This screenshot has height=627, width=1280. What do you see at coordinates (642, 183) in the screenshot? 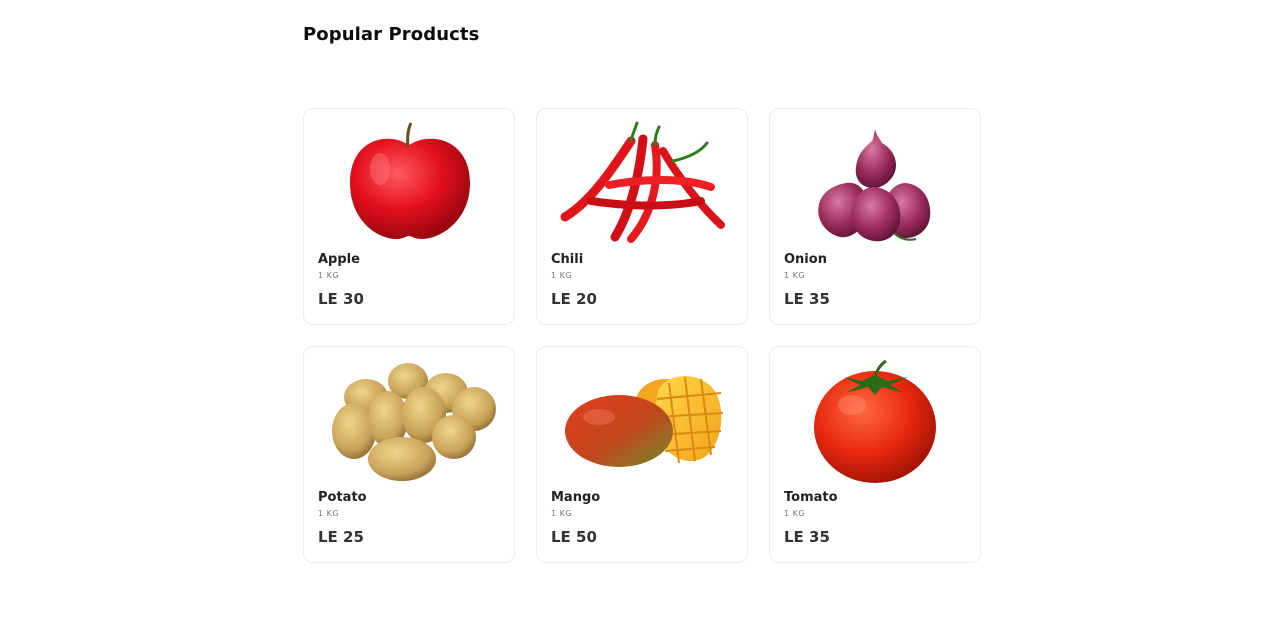
I see `chili-image` at bounding box center [642, 183].